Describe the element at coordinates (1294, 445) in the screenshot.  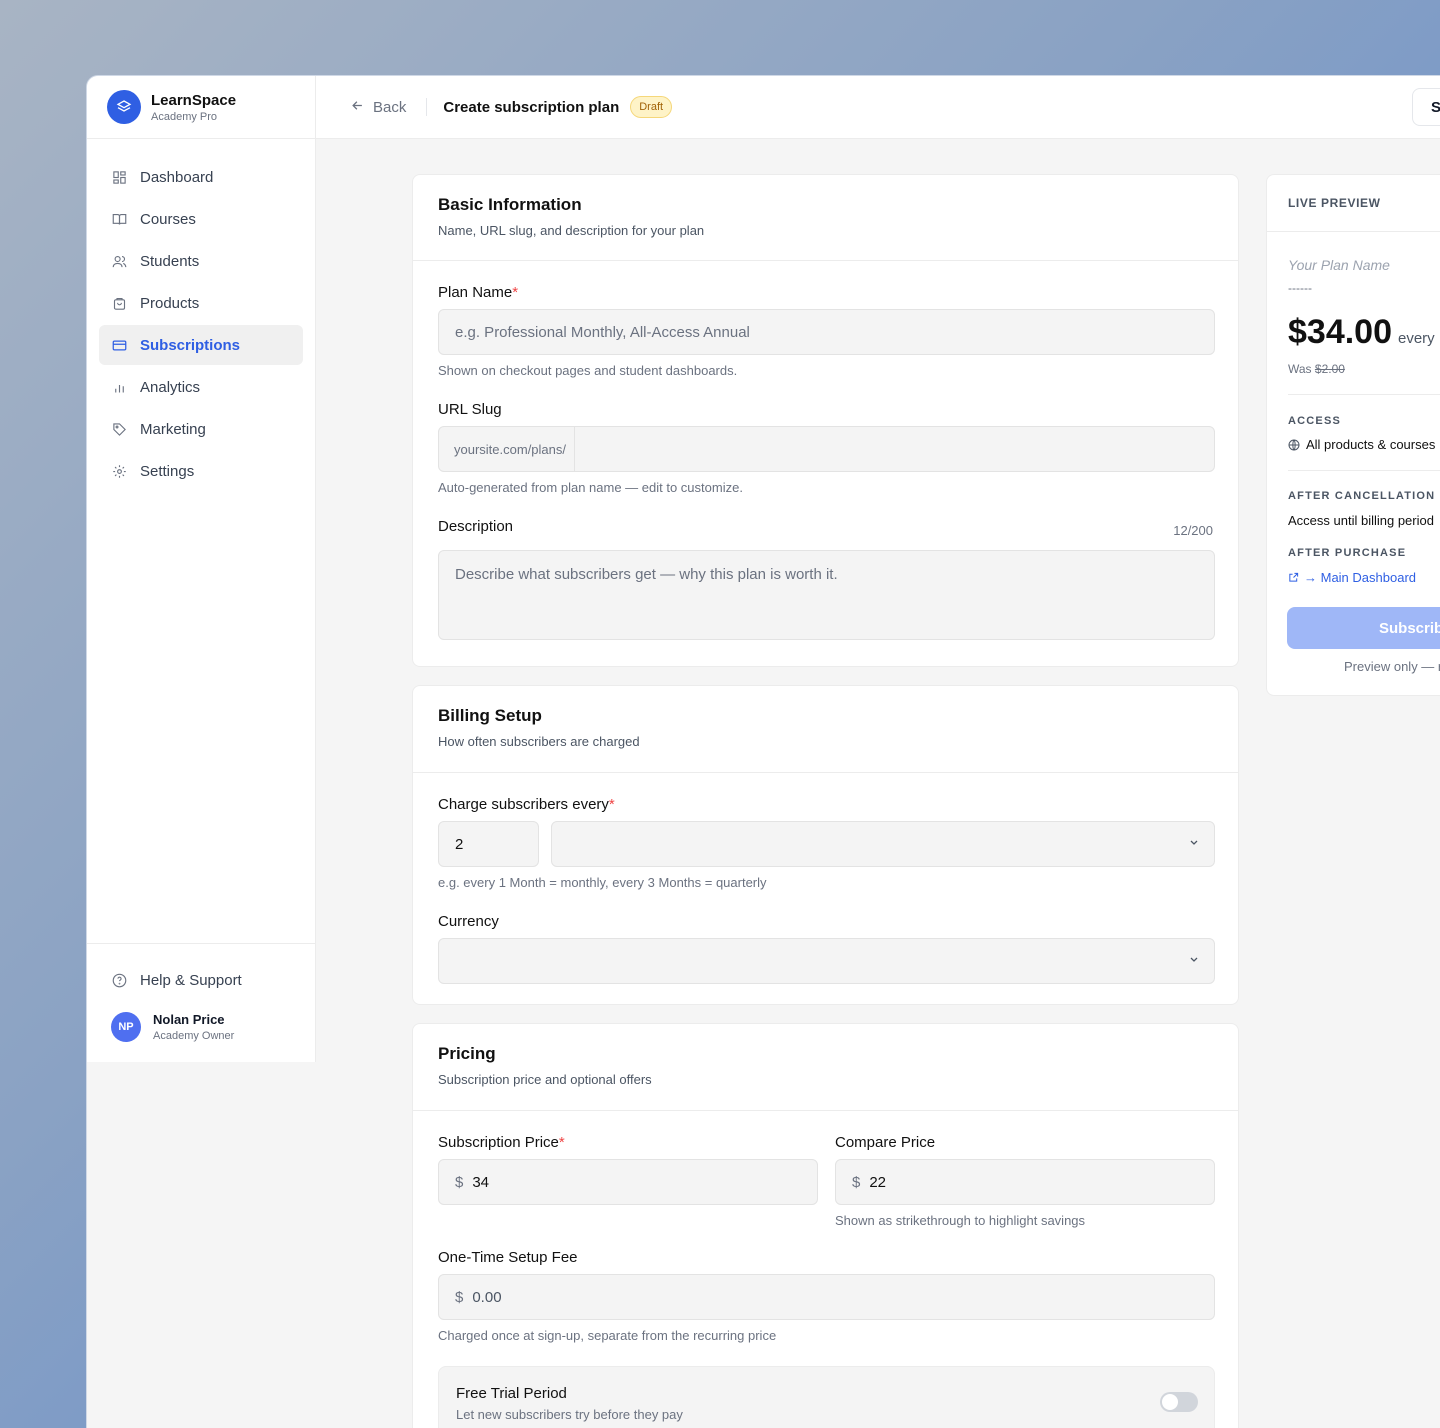
I see `globe-icon` at that location.